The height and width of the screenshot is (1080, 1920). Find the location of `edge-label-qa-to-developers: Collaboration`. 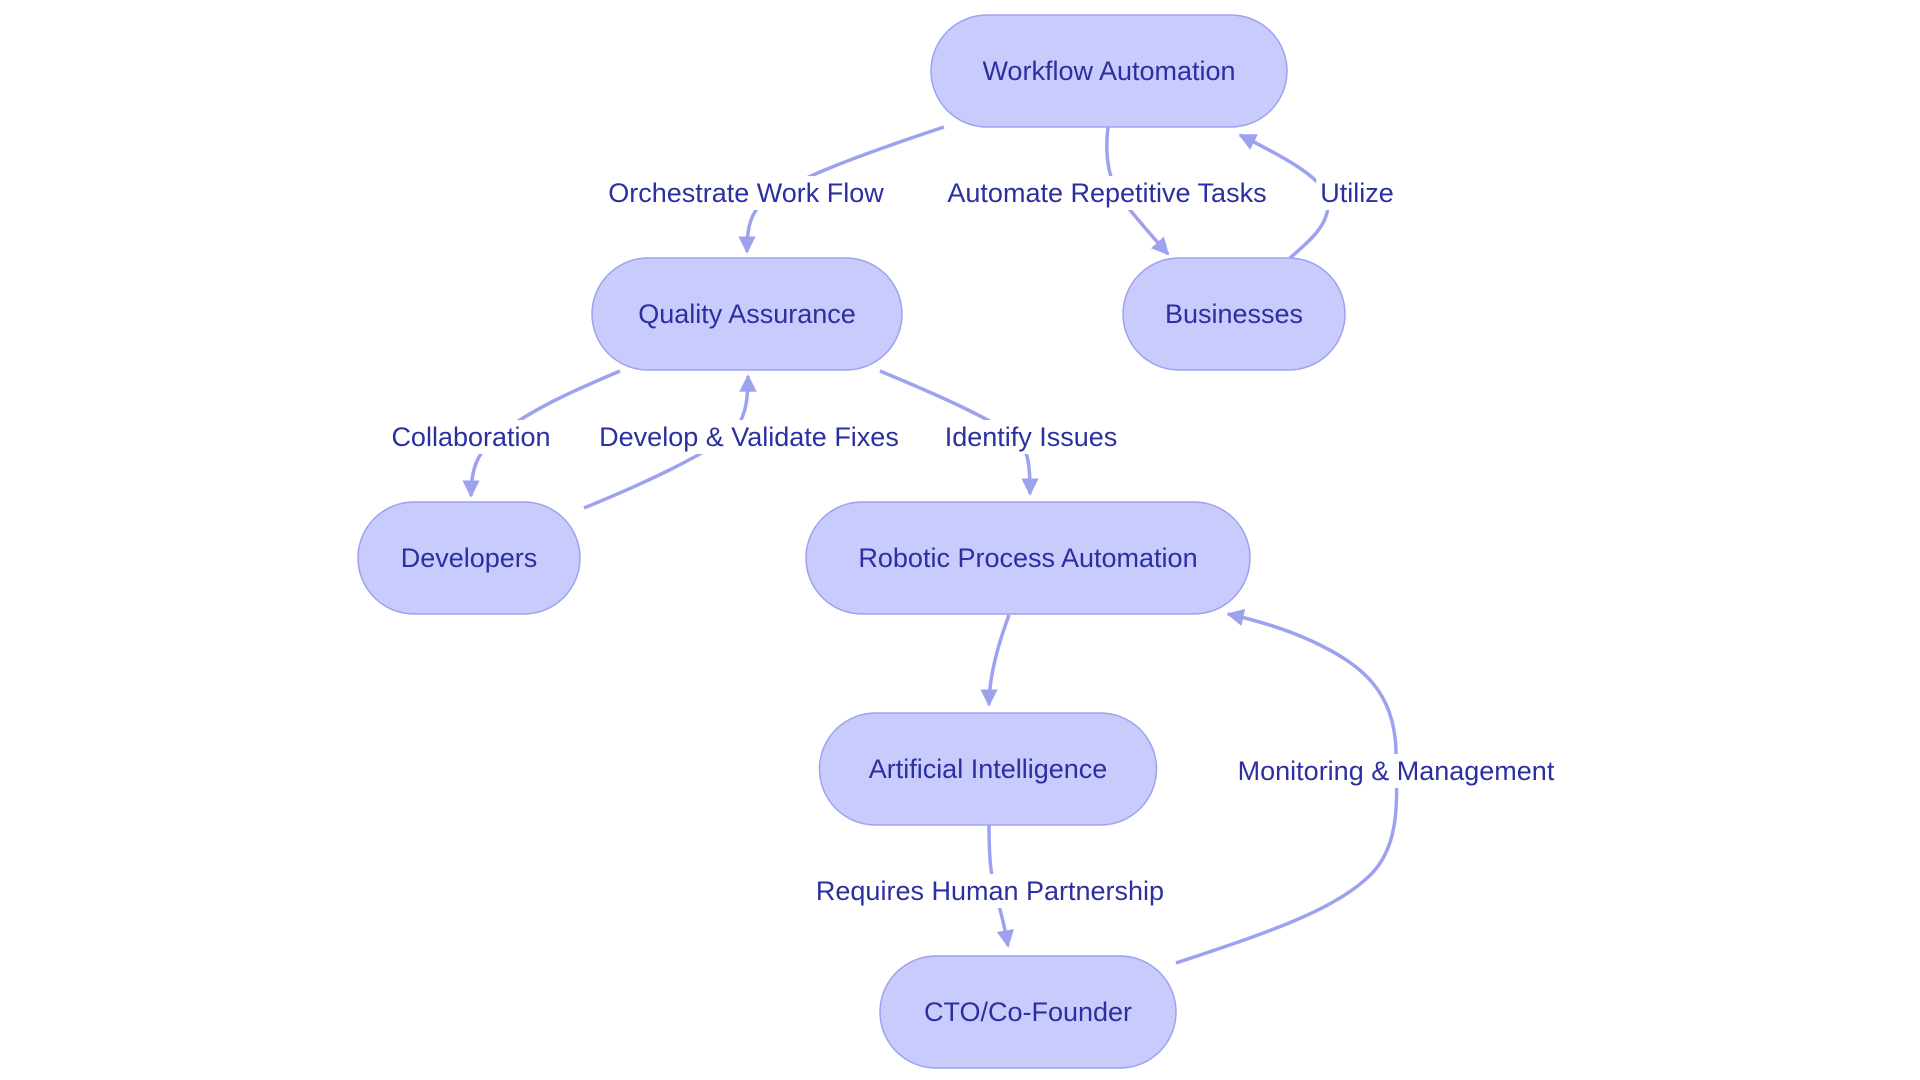

edge-label-qa-to-developers: Collaboration is located at coordinates (470, 437).